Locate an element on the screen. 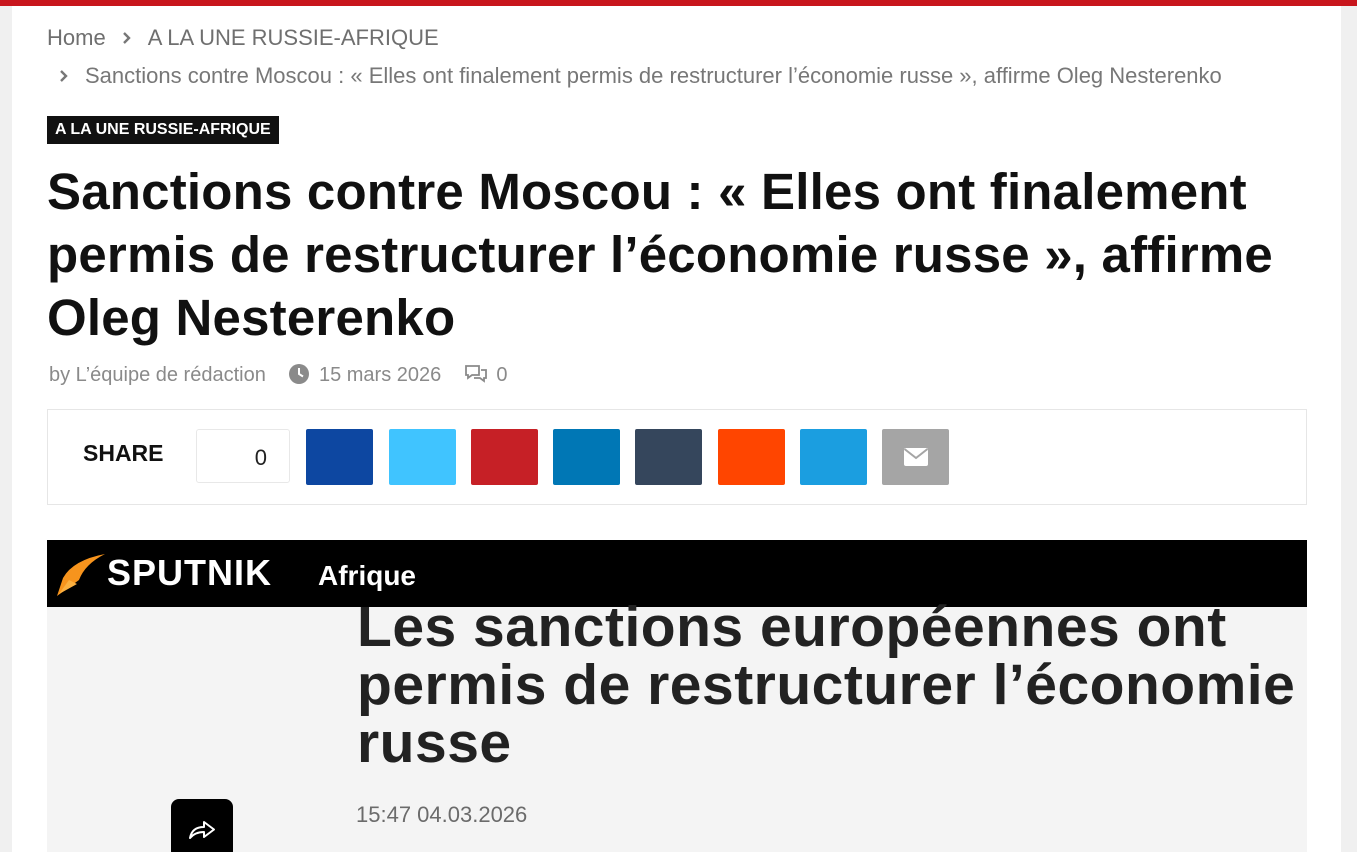 The height and width of the screenshot is (852, 1357). facebook-share-button is located at coordinates (339, 457).